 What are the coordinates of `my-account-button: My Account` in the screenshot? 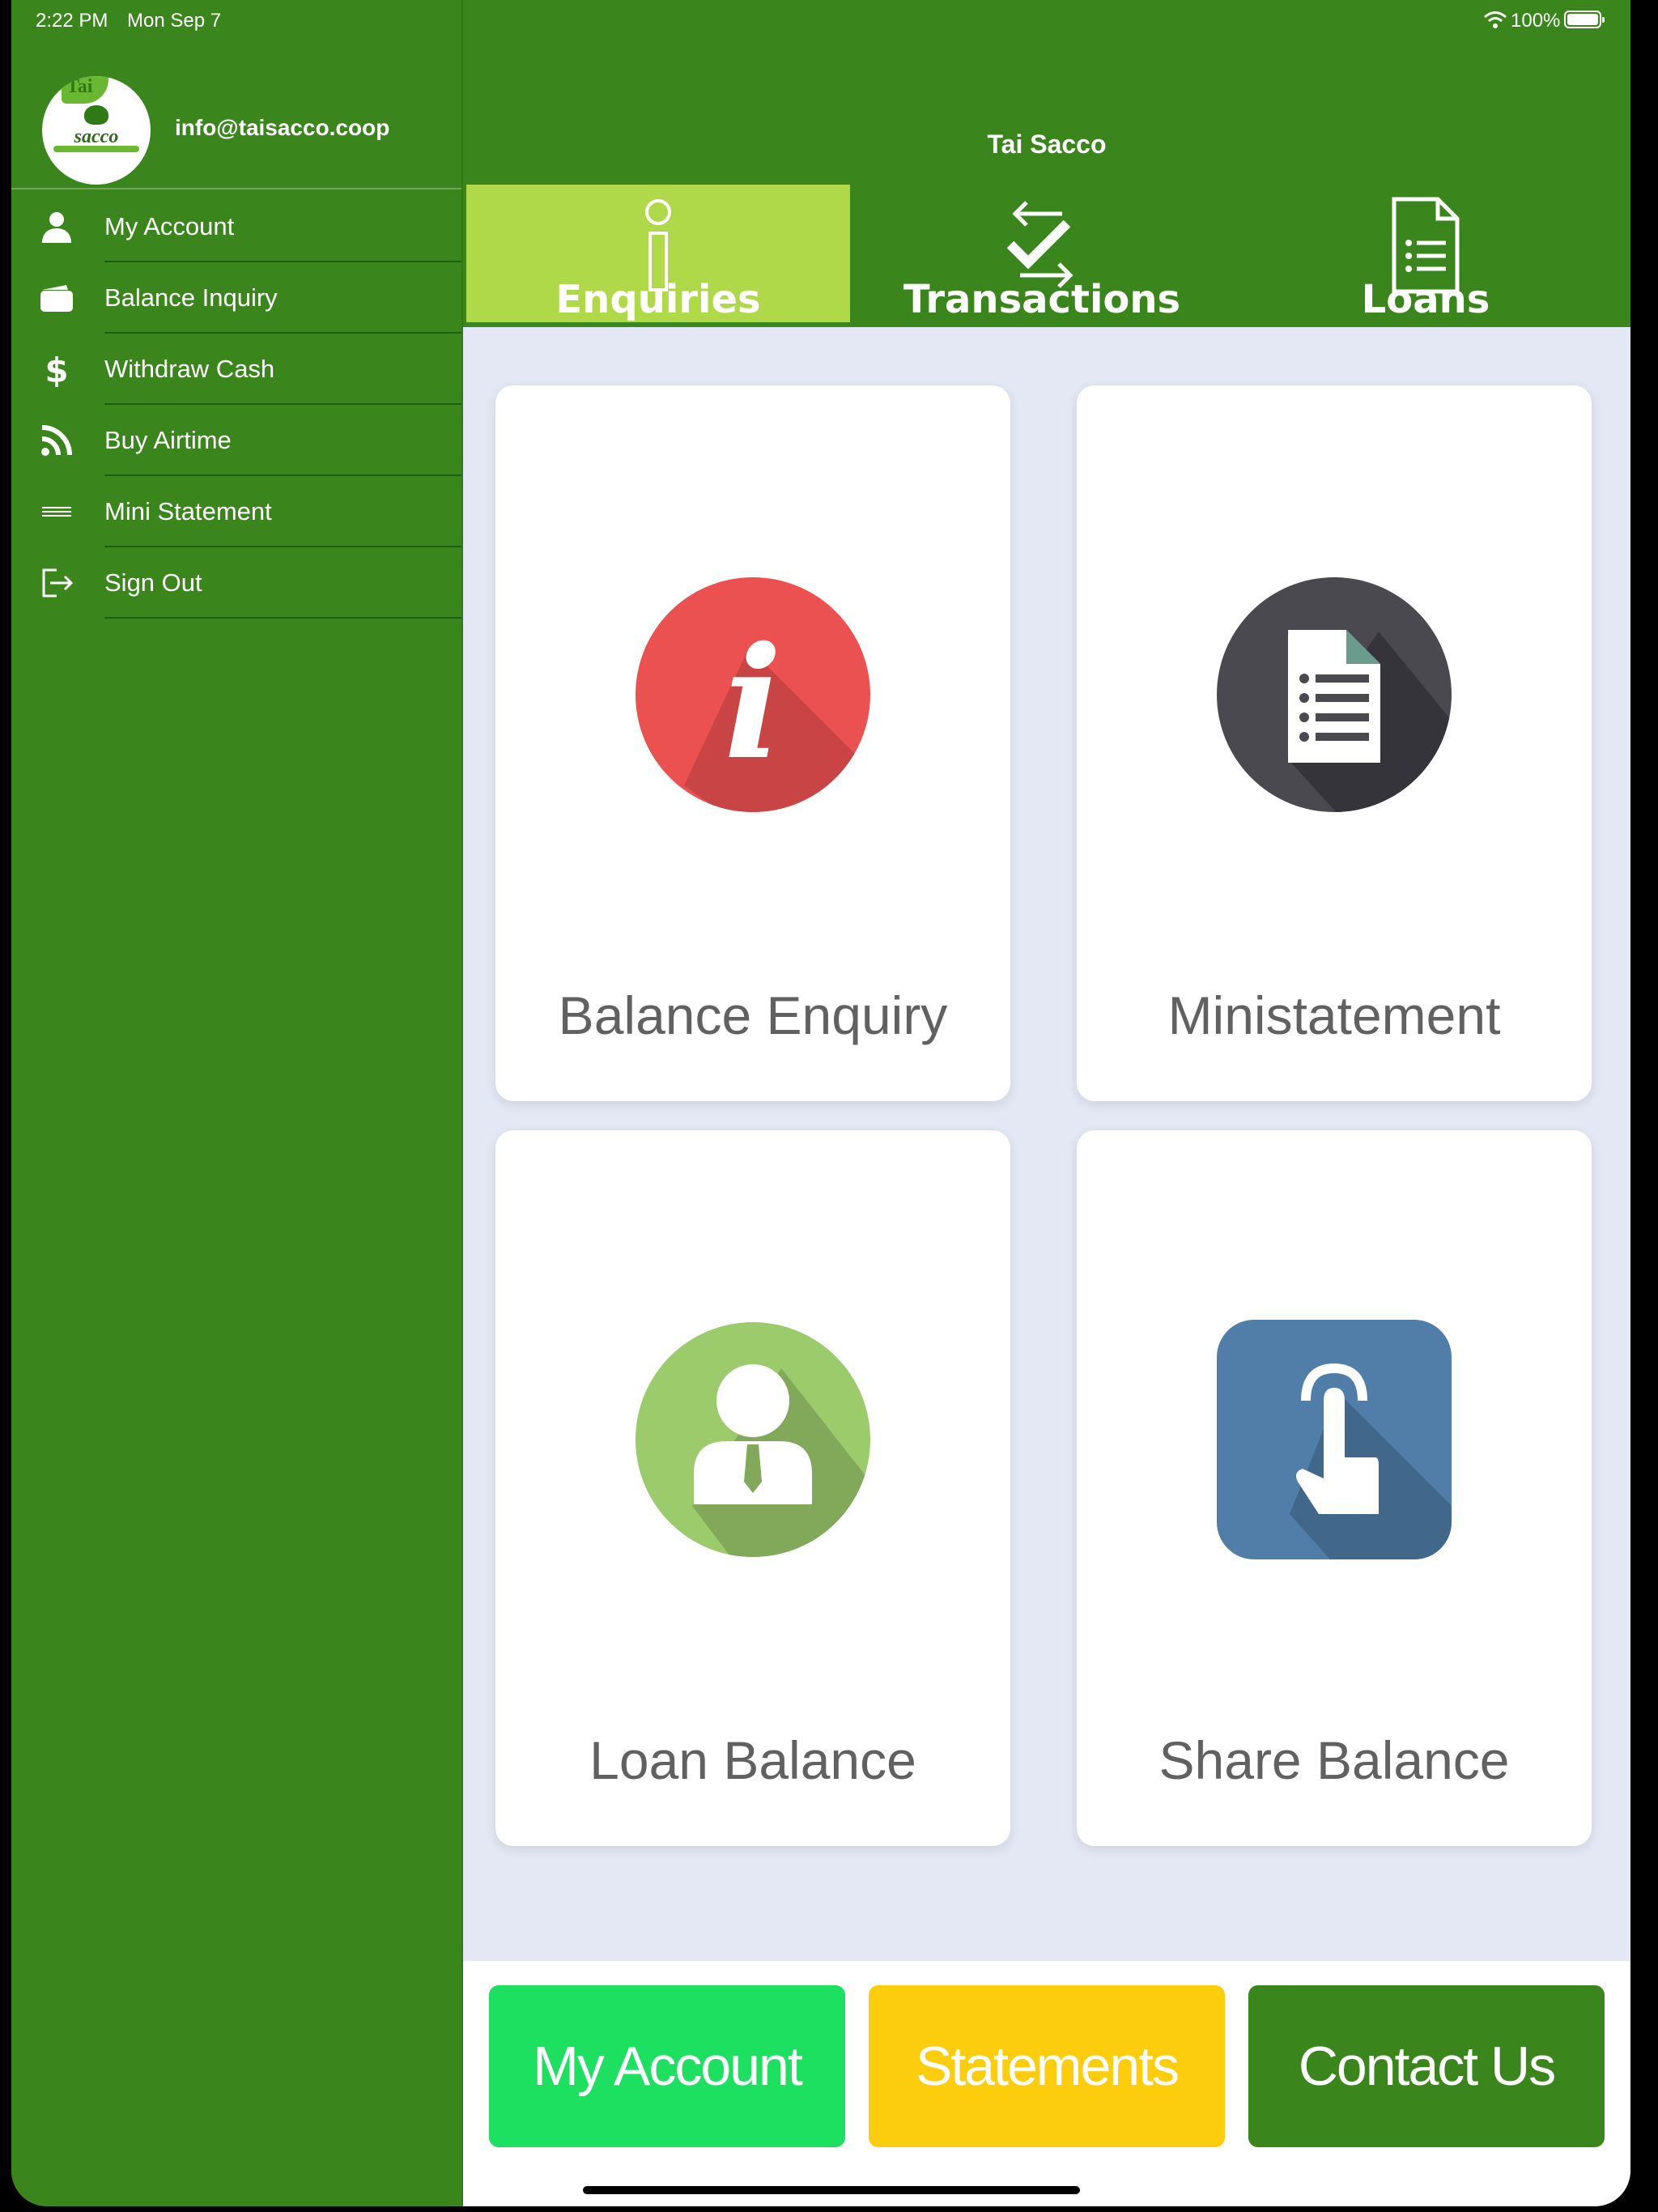 It's located at (667, 2066).